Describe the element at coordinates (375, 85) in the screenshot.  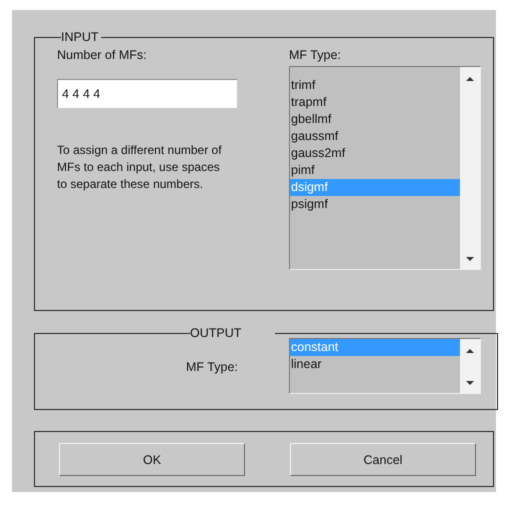
I see `list-item: trimf` at that location.